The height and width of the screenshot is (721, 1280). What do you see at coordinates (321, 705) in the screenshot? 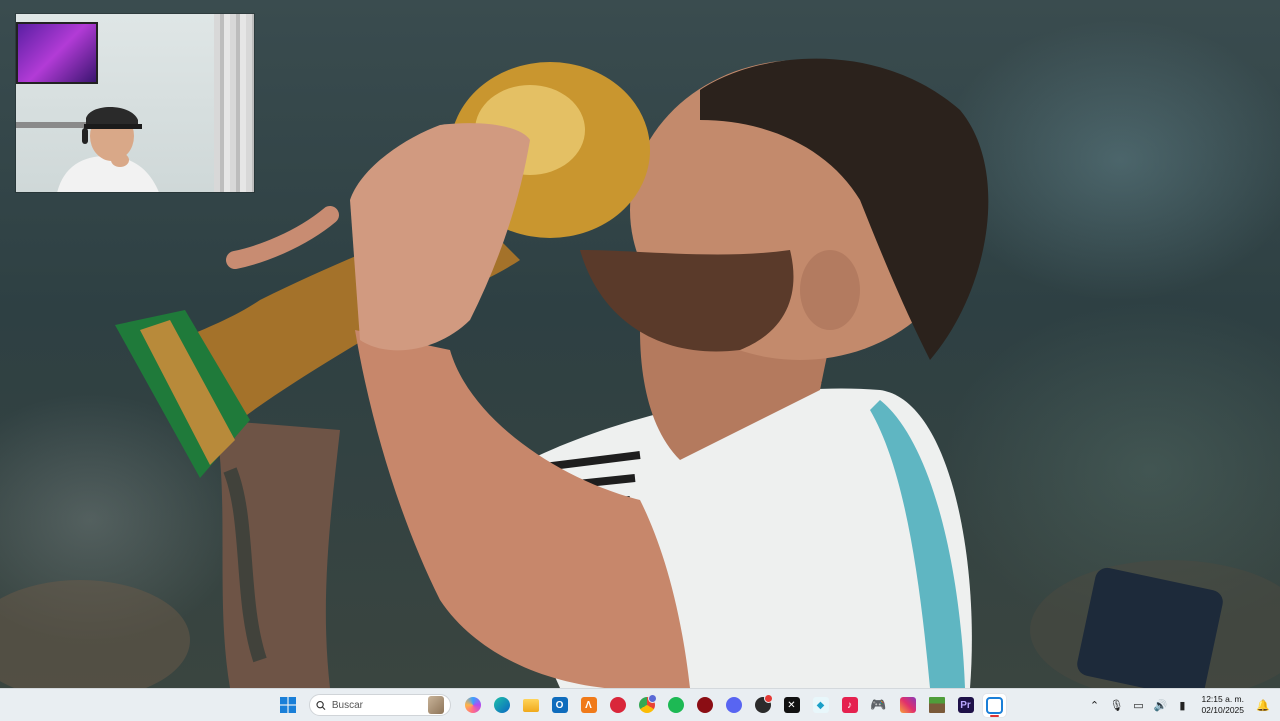
I see `search-icon` at bounding box center [321, 705].